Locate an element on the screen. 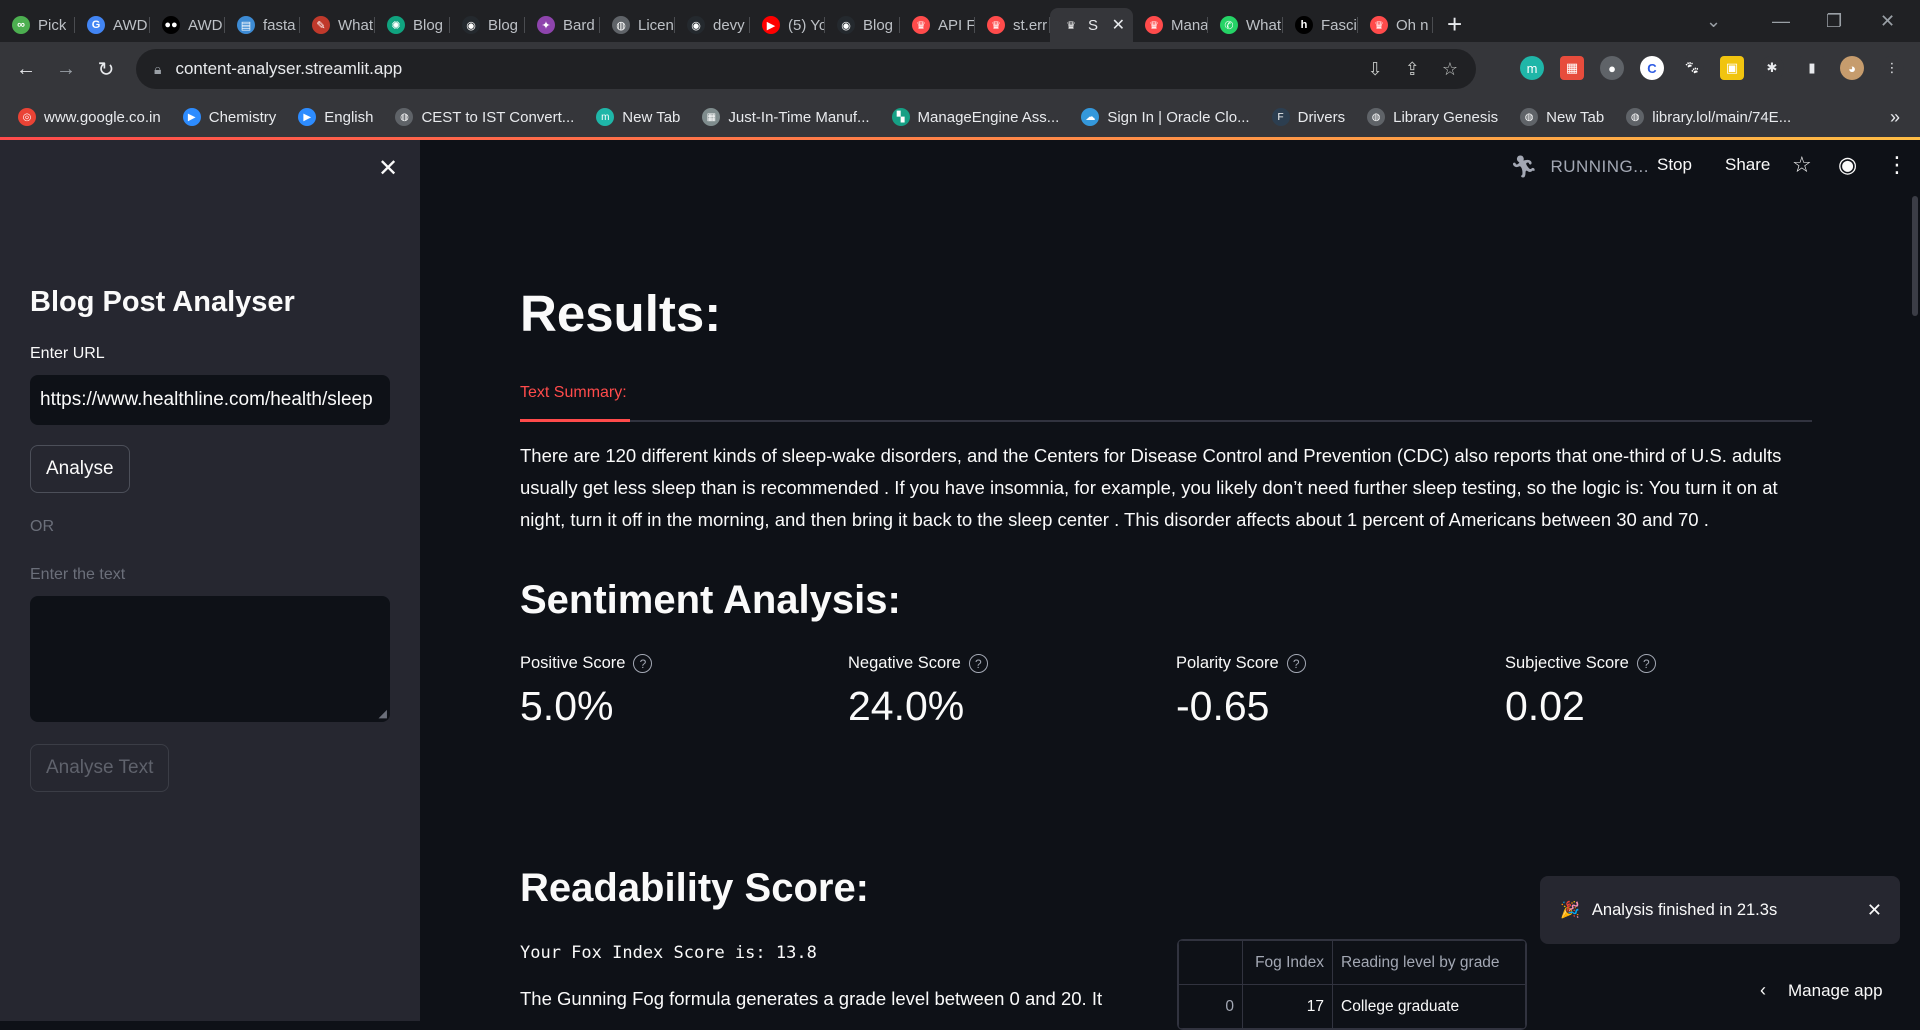  bookmark-item: ▶ Chemistry is located at coordinates (229, 117).